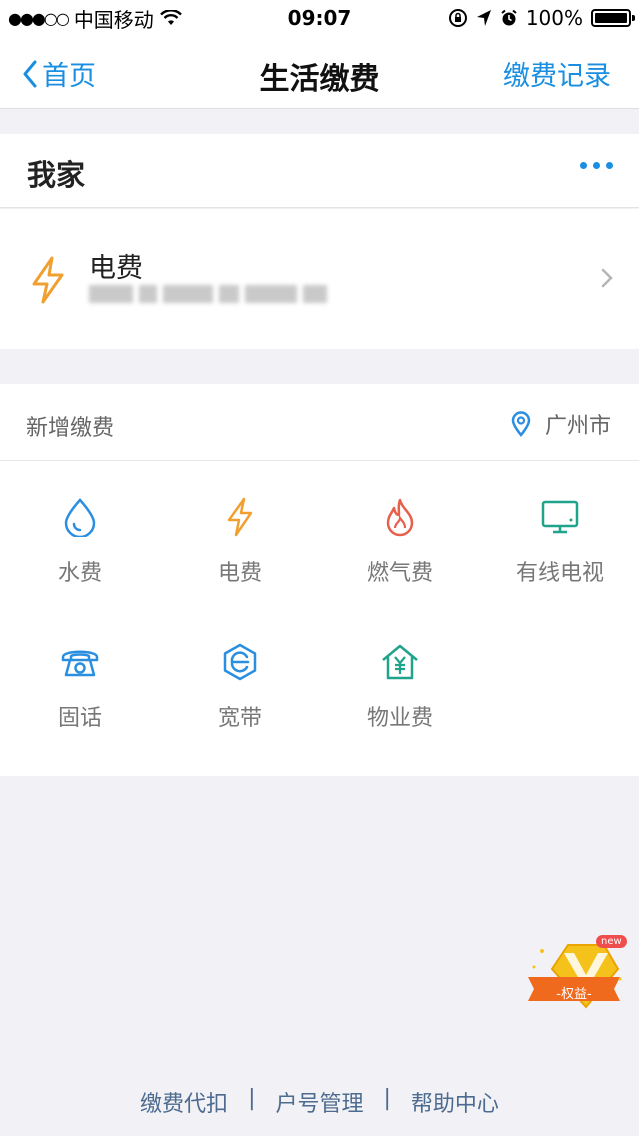 The height and width of the screenshot is (1136, 639). I want to click on payment-type-property: 物业费, so click(400, 702).